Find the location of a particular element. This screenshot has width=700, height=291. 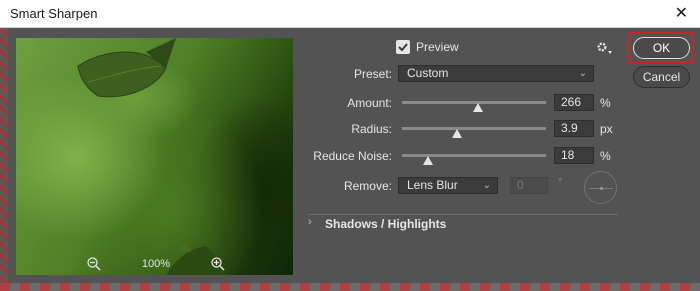

preset-value: Custom is located at coordinates (428, 73).